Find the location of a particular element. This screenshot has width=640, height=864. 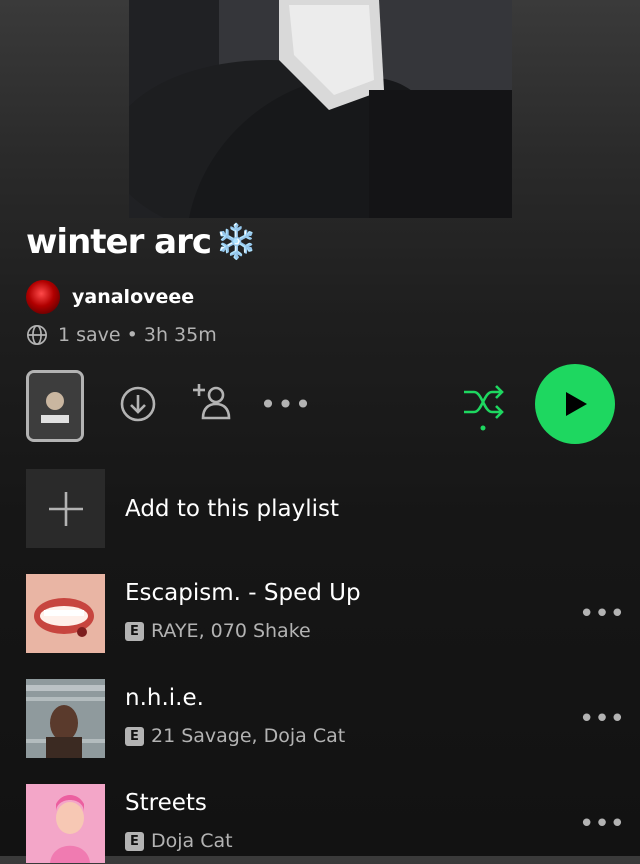

shuffle-button is located at coordinates (483, 407).